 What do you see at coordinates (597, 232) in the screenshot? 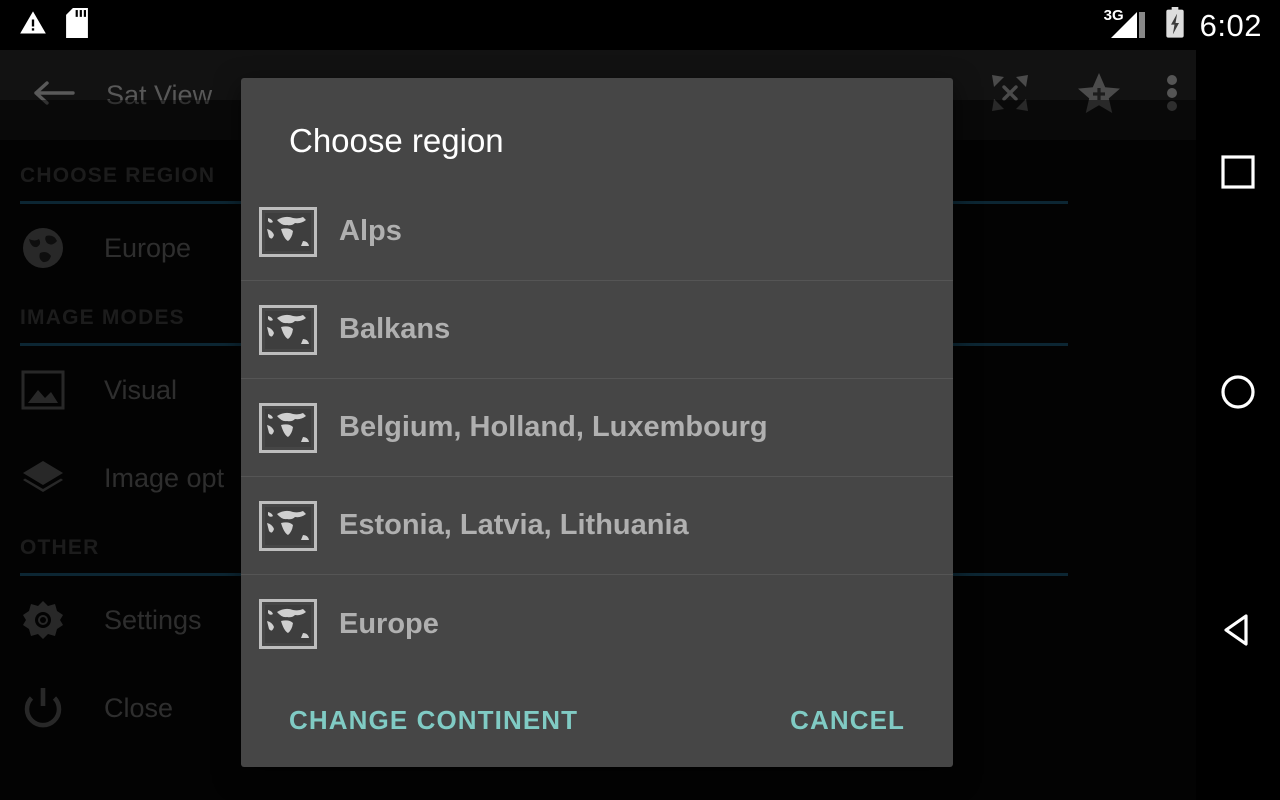
I see `list-item: Alps` at bounding box center [597, 232].